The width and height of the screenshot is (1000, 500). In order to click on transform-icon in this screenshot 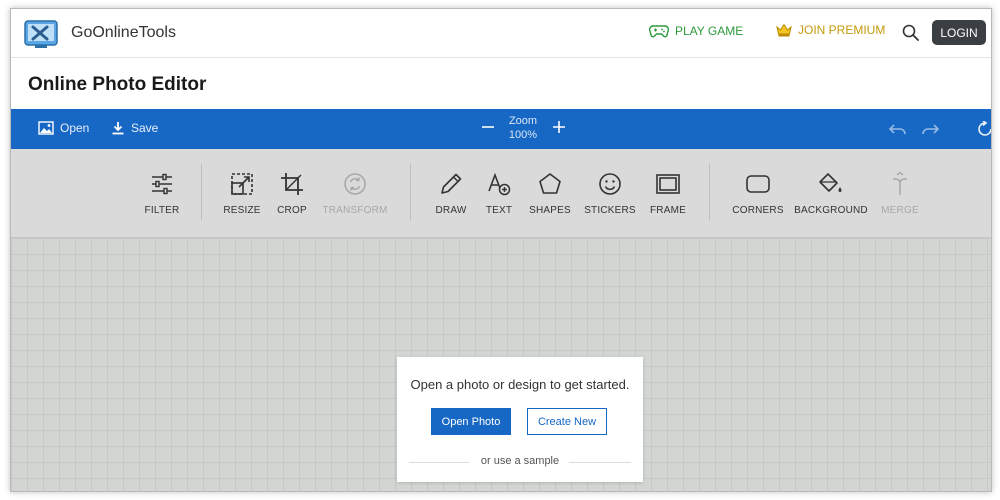, I will do `click(355, 184)`.